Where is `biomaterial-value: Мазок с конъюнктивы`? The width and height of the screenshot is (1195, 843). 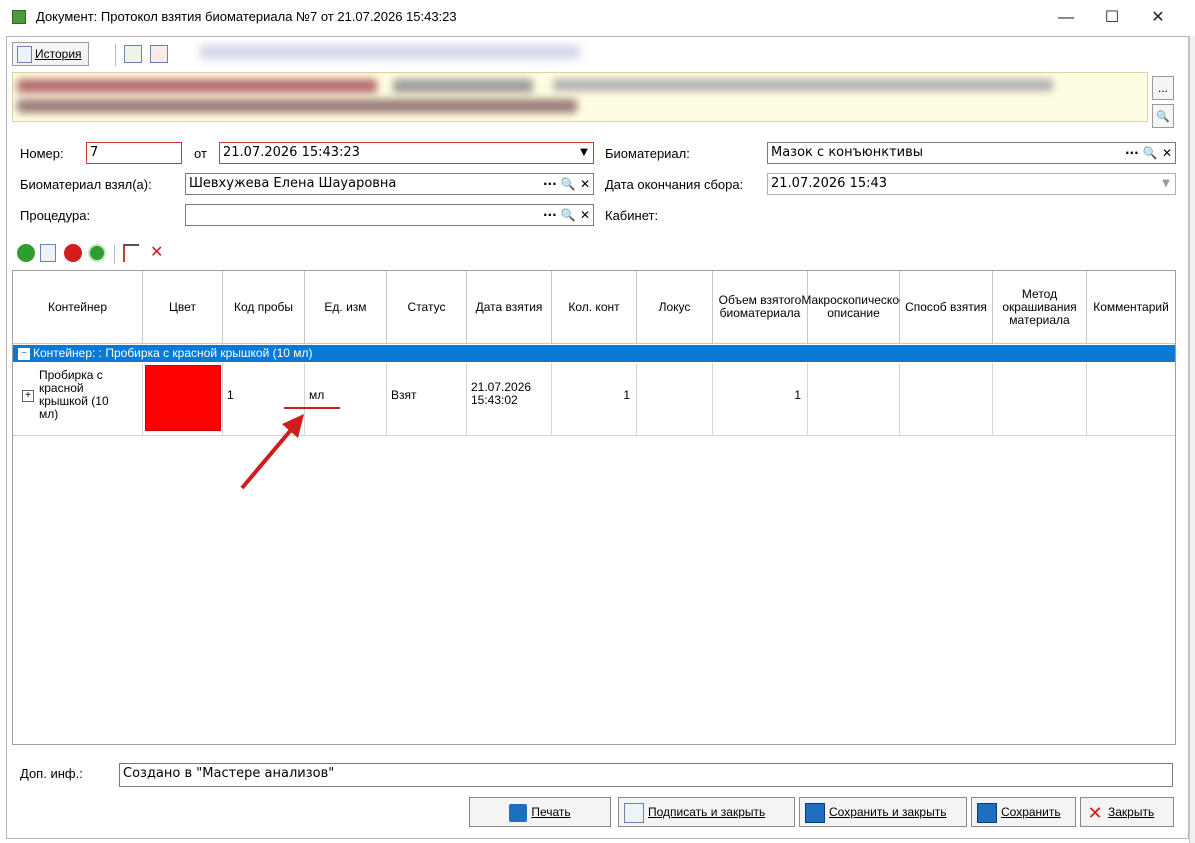 biomaterial-value: Мазок с конъюнктивы is located at coordinates (847, 152).